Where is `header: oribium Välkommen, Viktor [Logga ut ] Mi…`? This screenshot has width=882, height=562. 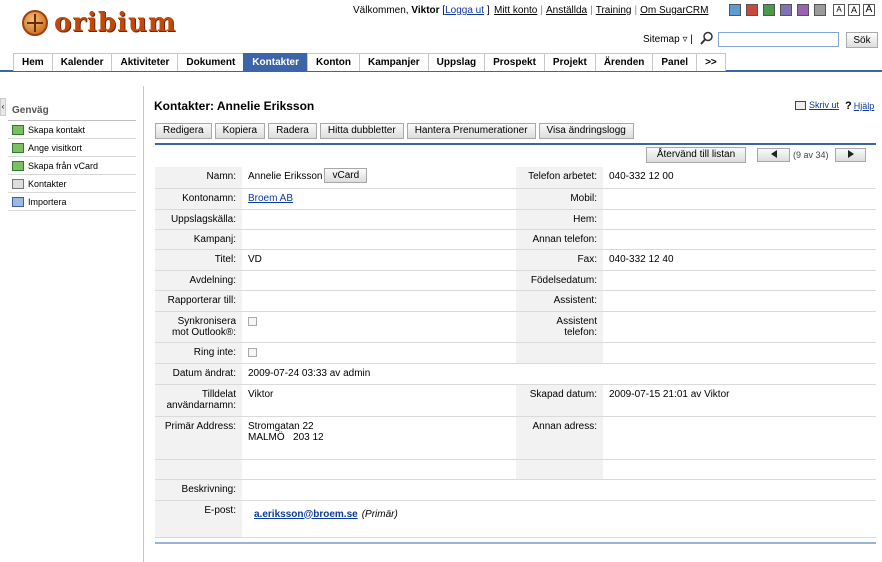 header: oribium Välkommen, Viktor [Logga ut ] Mi… is located at coordinates (441, 26).